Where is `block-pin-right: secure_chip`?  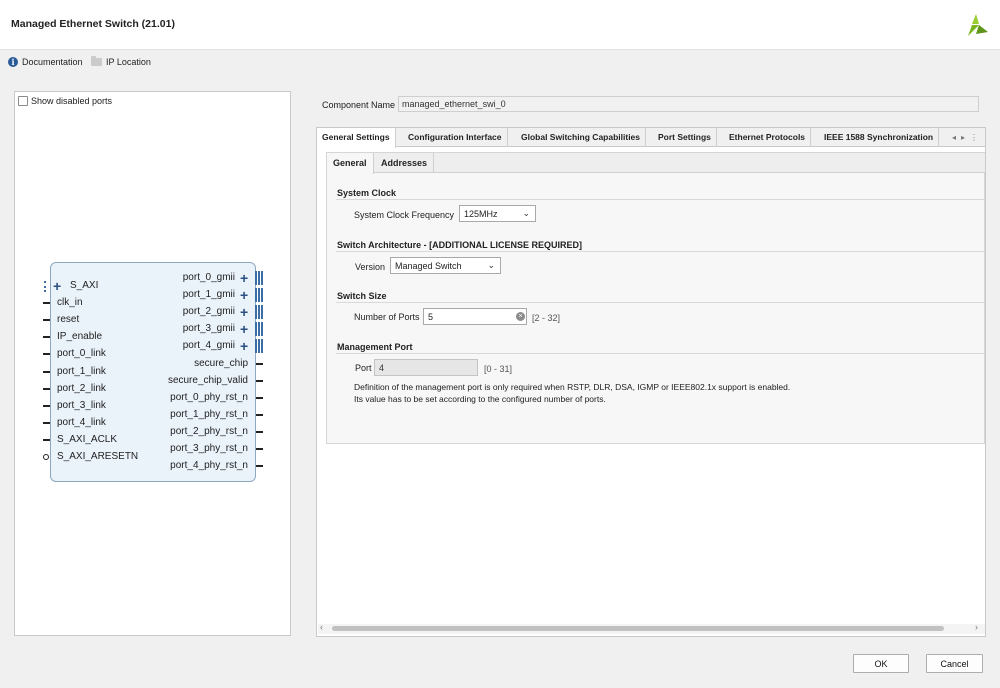
block-pin-right: secure_chip is located at coordinates (221, 363).